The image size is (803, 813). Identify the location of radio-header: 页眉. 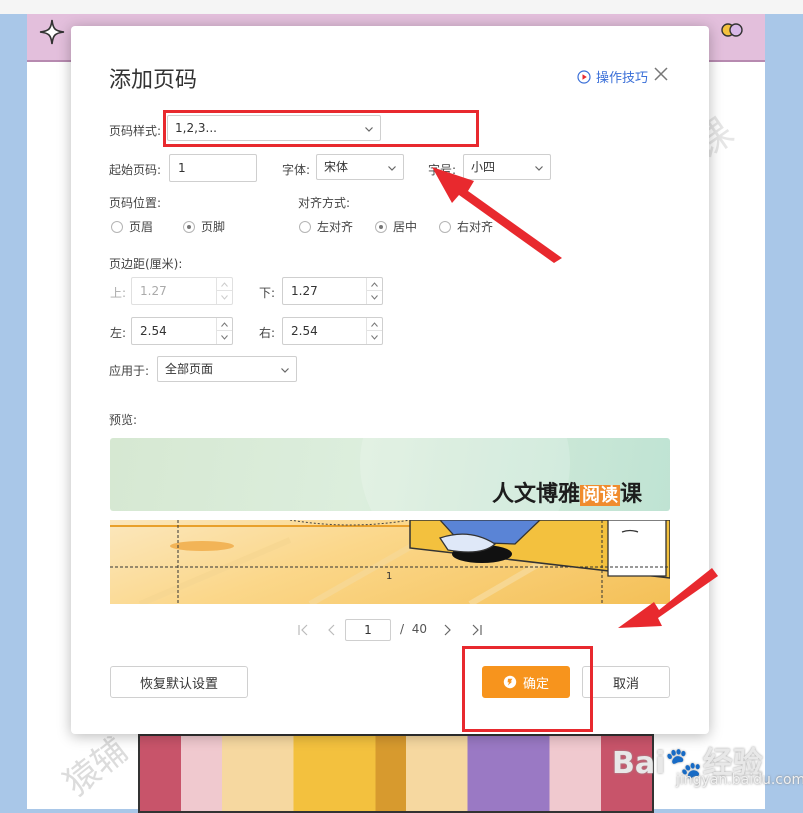
(132, 226).